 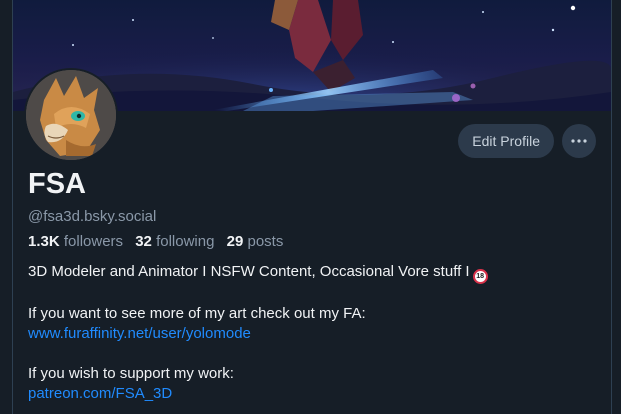 I want to click on furaffinity-link: www.furaffinity.net/user/yolomode, so click(x=139, y=333).